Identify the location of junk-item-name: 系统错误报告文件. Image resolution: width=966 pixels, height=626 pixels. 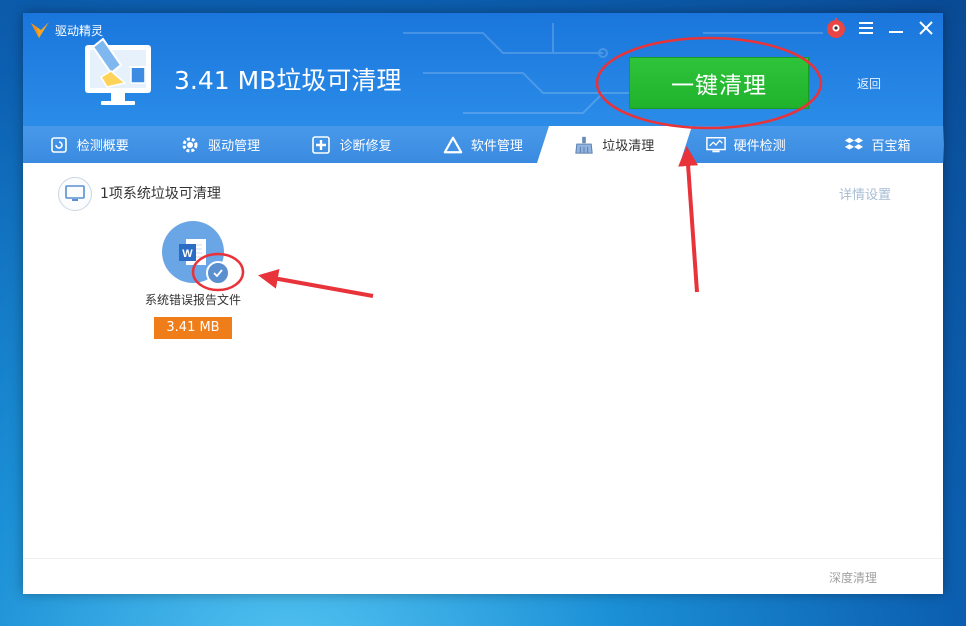
(192, 300).